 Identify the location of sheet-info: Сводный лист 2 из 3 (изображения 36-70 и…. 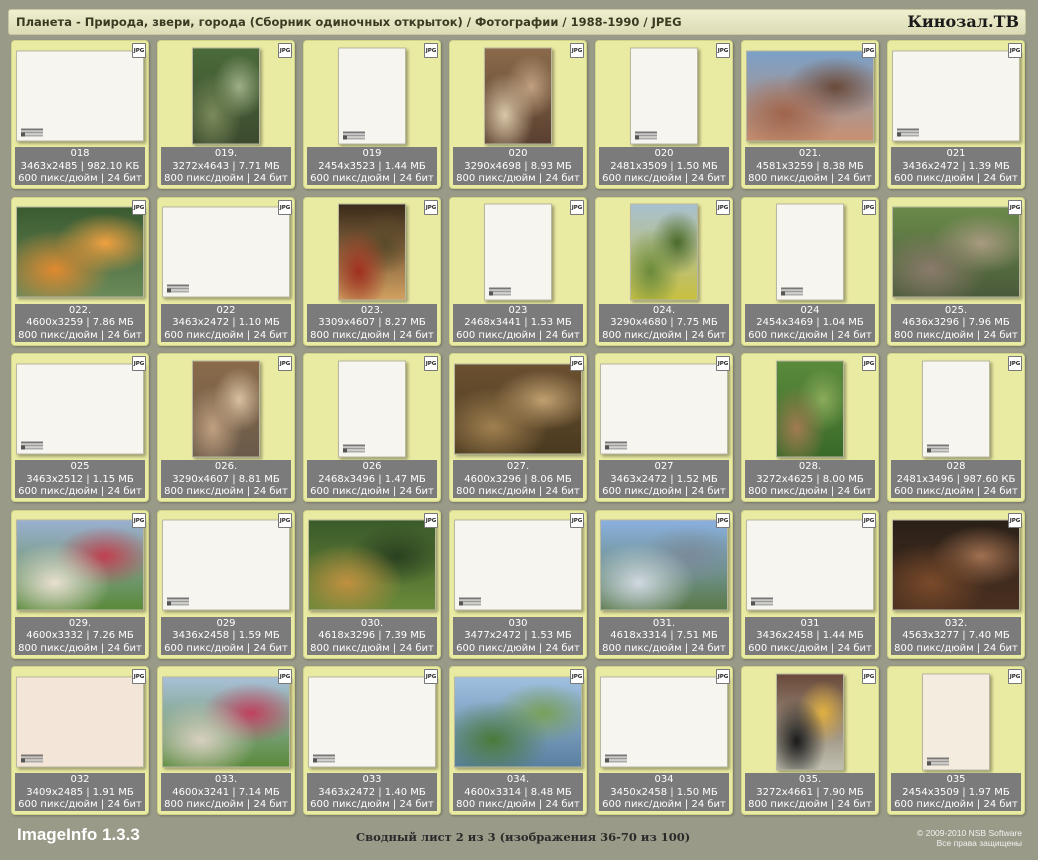
(523, 837).